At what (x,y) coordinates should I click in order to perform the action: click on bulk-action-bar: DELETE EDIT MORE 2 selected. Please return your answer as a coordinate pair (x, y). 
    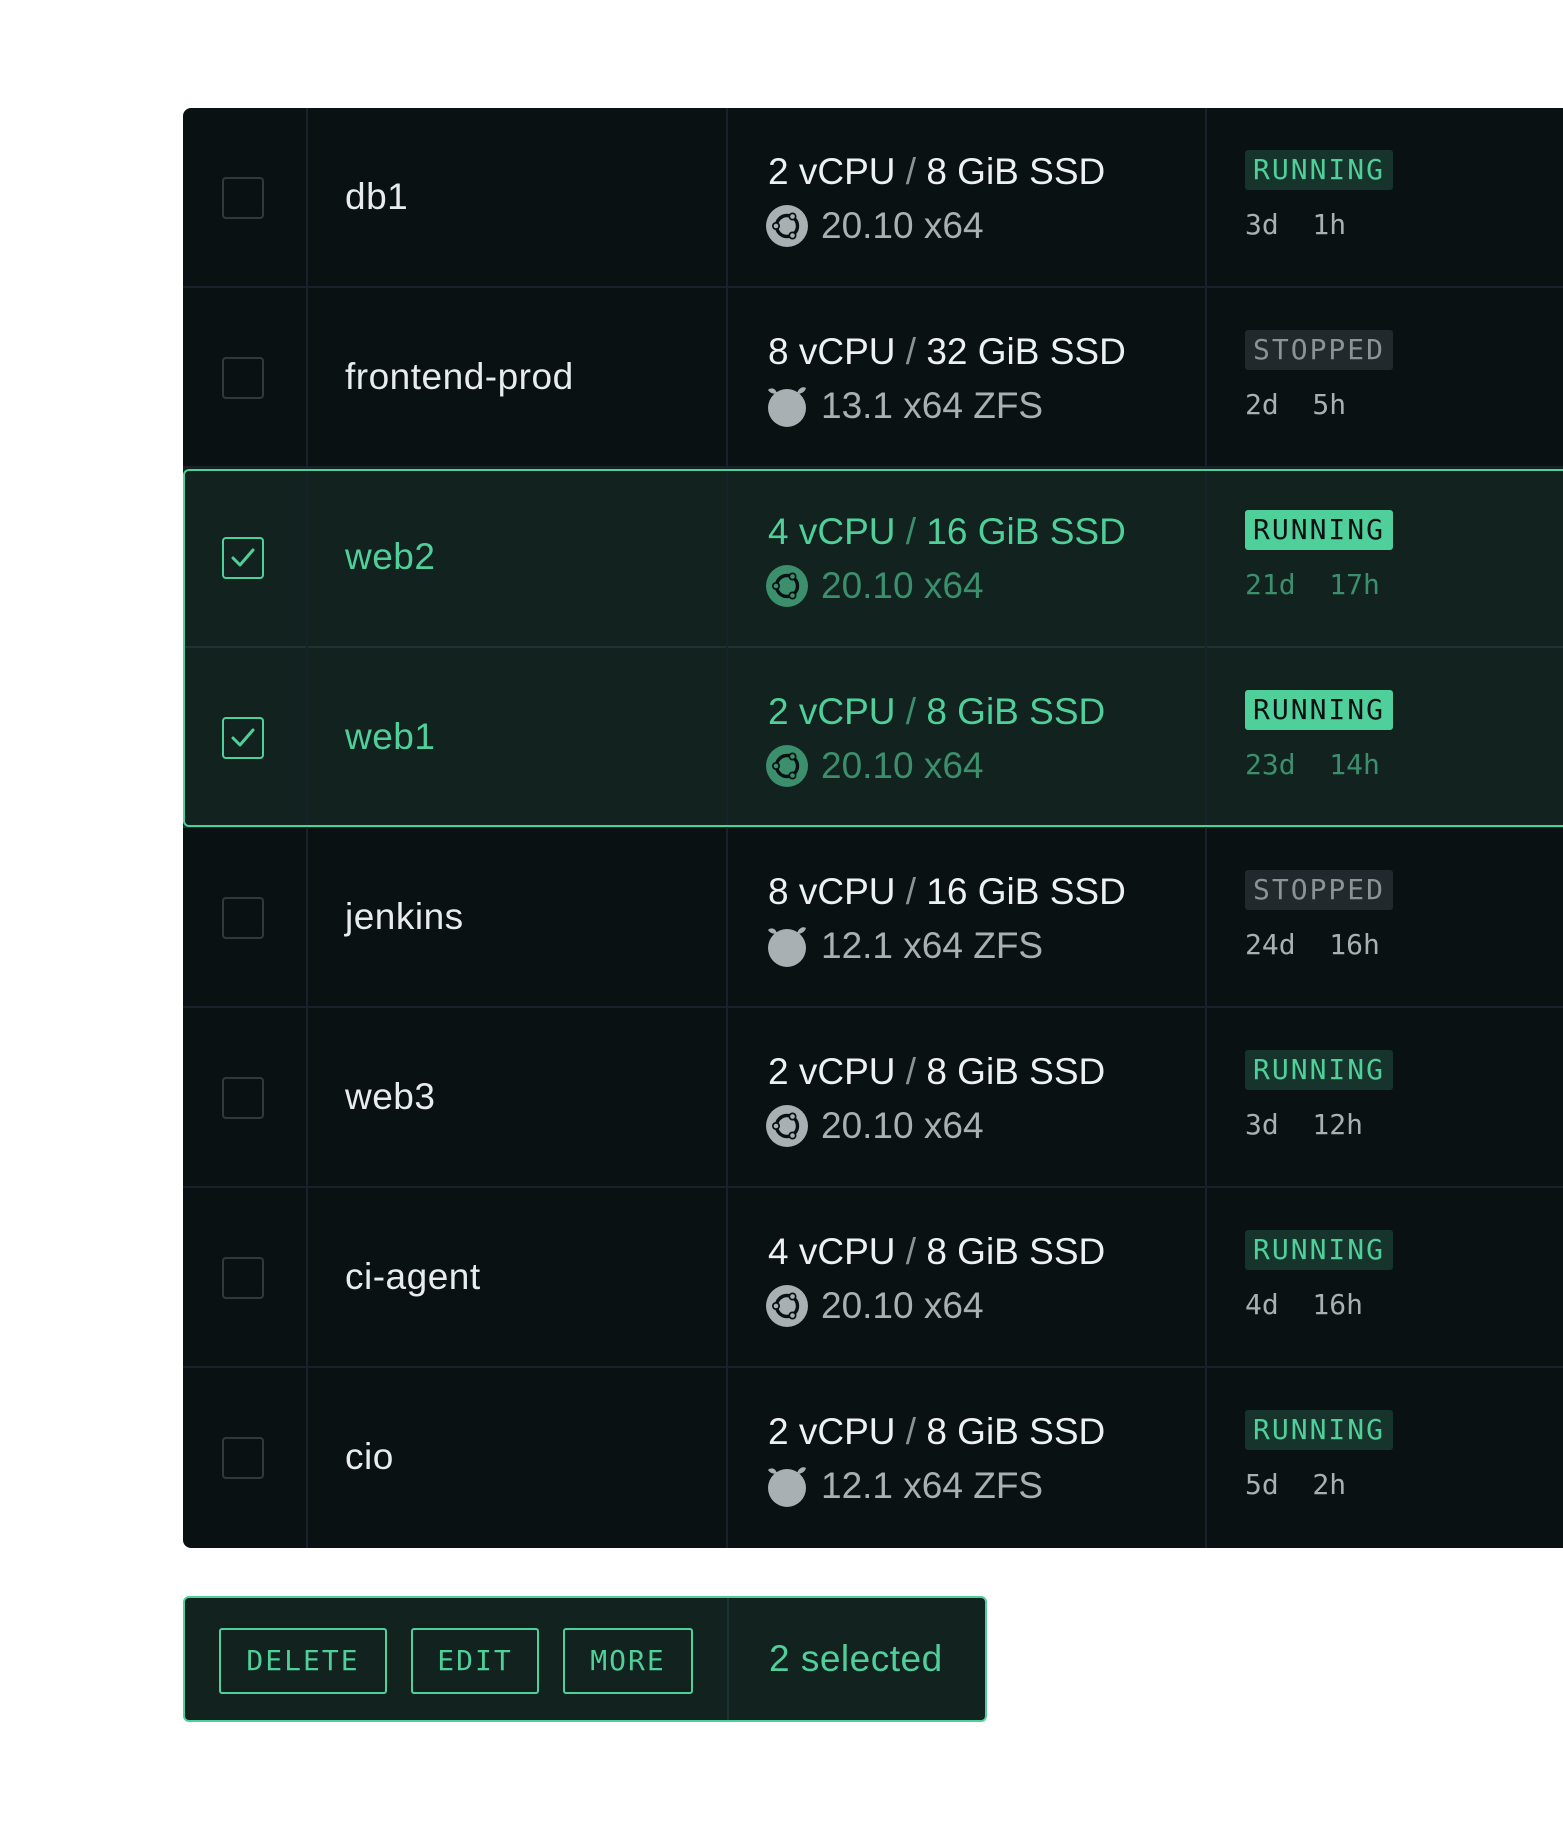
    Looking at the image, I should click on (585, 1659).